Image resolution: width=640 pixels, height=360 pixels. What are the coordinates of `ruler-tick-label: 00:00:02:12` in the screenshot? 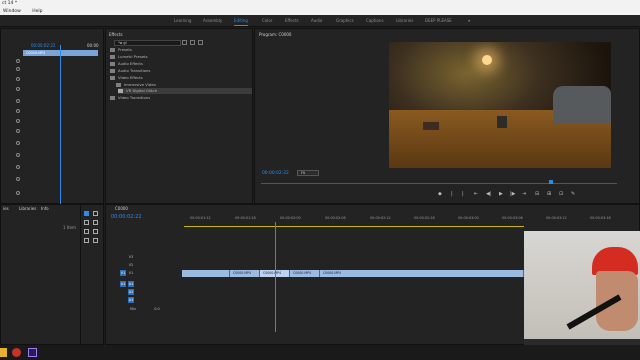 It's located at (380, 218).